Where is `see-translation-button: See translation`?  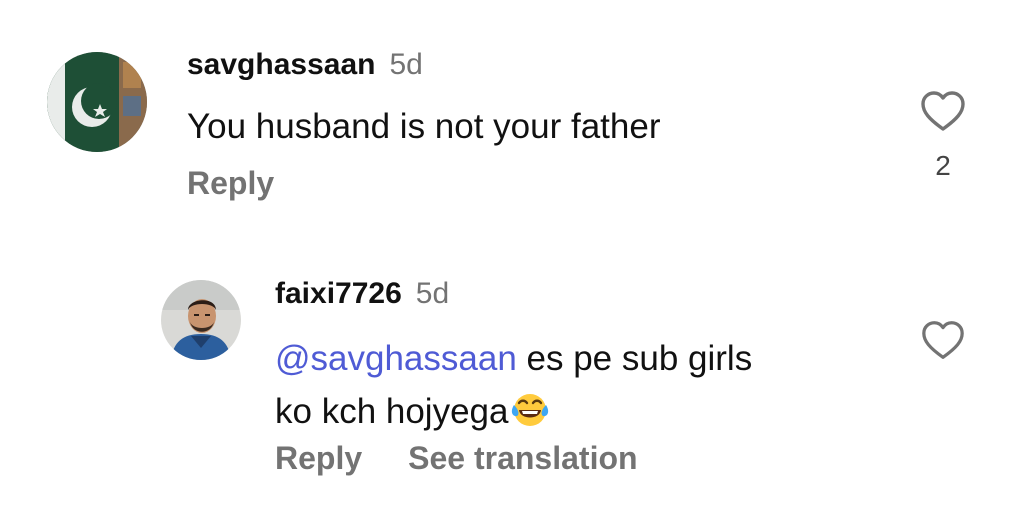
see-translation-button: See translation is located at coordinates (522, 458).